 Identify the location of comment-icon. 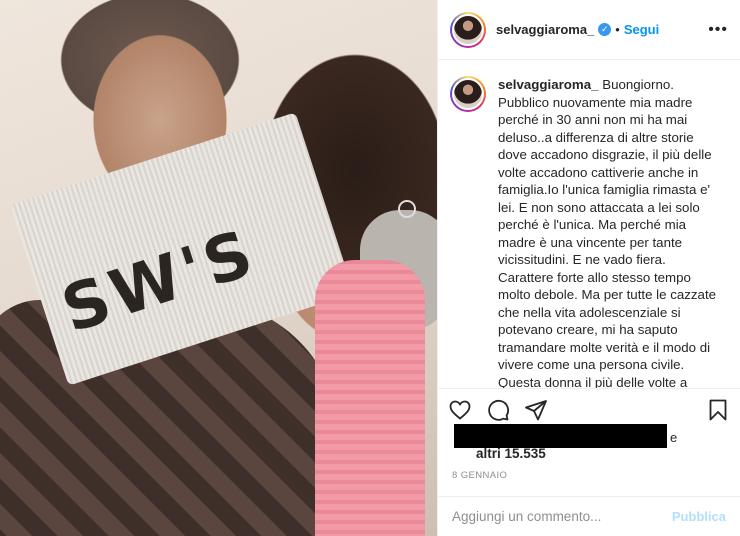
(498, 410).